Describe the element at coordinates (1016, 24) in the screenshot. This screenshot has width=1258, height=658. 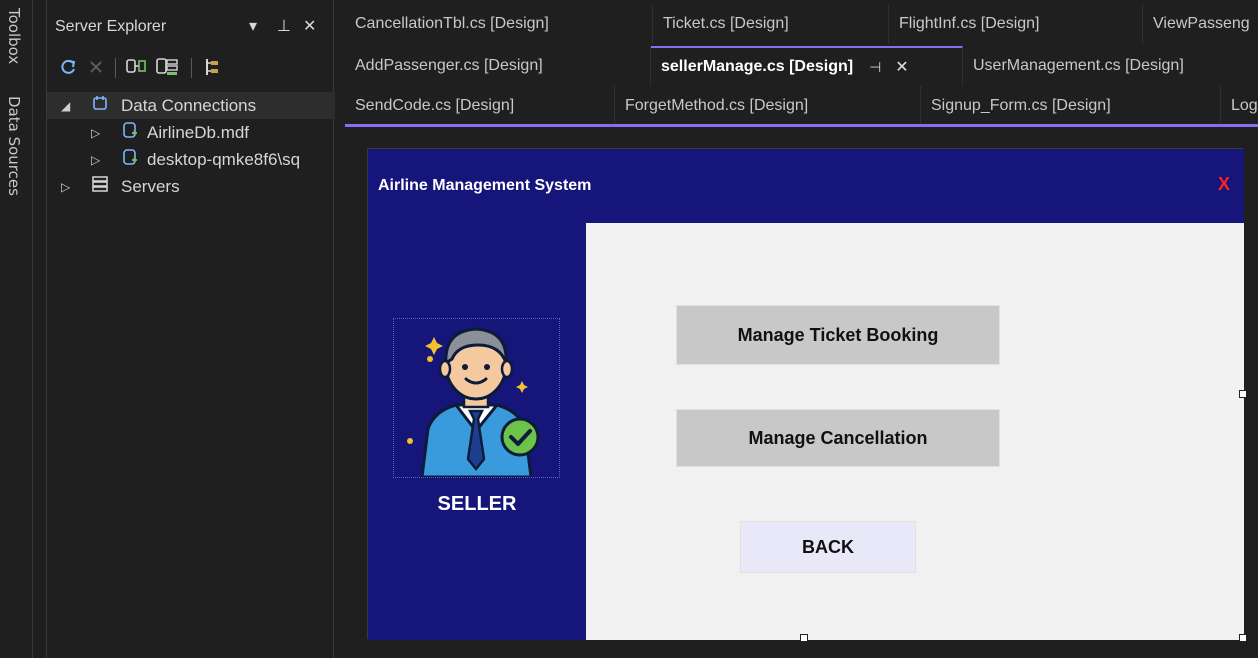
I see `tab-flightinf: FlightInf.cs [Design]` at that location.